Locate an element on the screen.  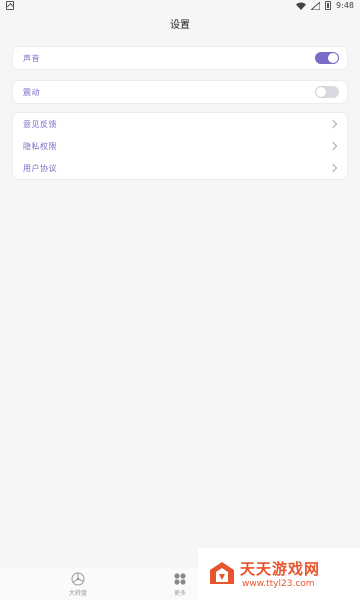
vibration-label: 震动 is located at coordinates (31, 92).